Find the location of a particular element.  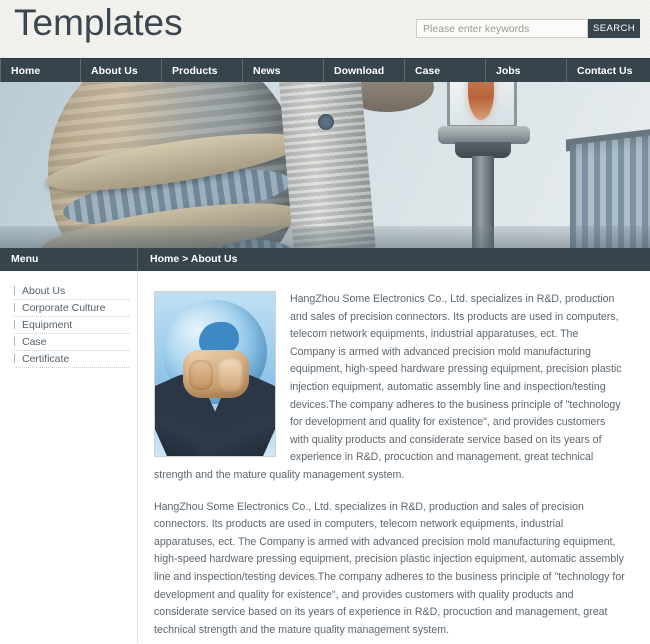

sidebar-item-about-us: About Us is located at coordinates (71, 291).